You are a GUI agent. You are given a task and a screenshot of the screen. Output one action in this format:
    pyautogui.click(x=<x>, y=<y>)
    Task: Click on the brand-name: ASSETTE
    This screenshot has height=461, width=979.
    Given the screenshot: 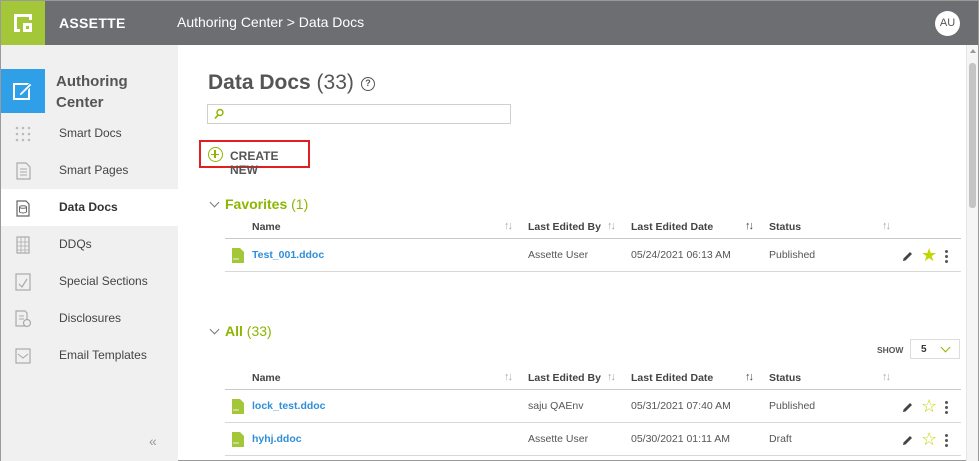 What is the action you would take?
    pyautogui.click(x=92, y=23)
    